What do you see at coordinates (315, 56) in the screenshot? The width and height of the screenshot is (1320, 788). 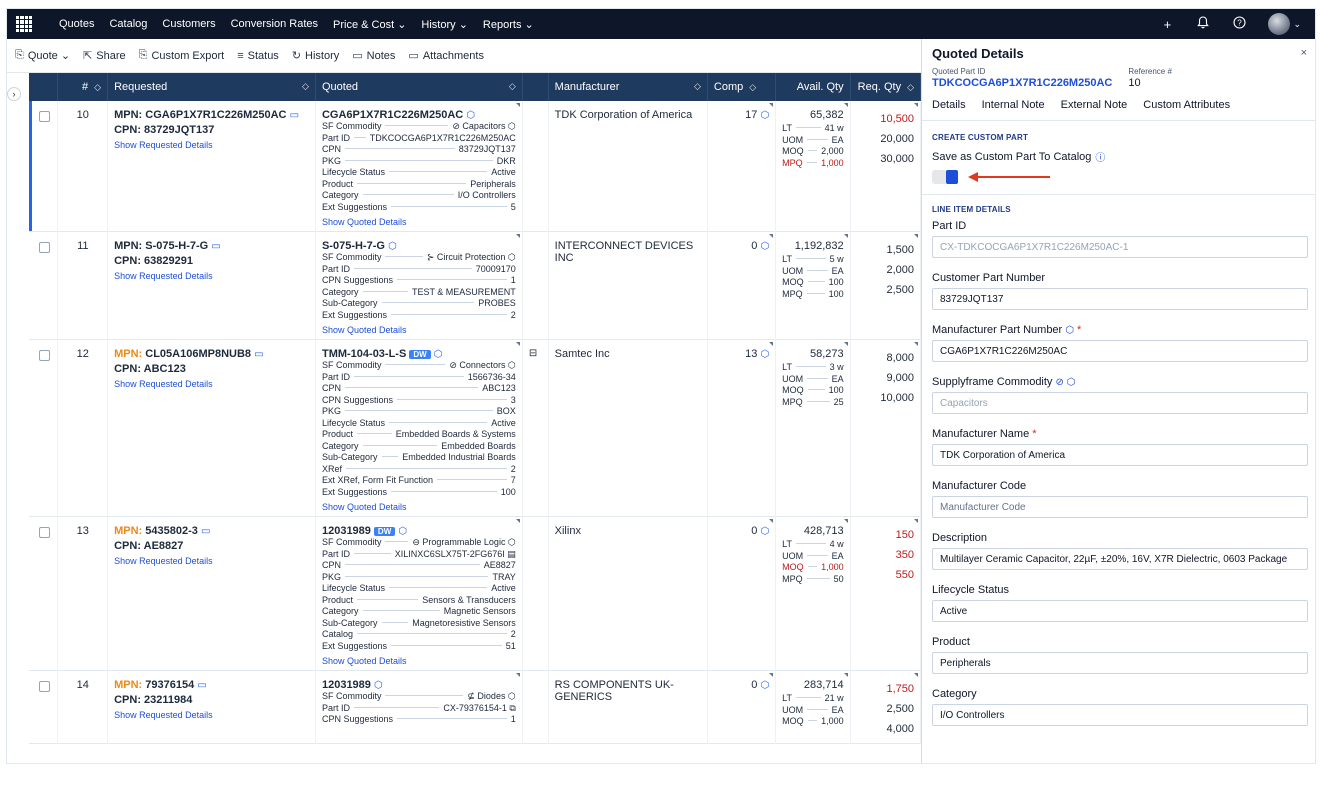 I see `history-button: ↻ History` at bounding box center [315, 56].